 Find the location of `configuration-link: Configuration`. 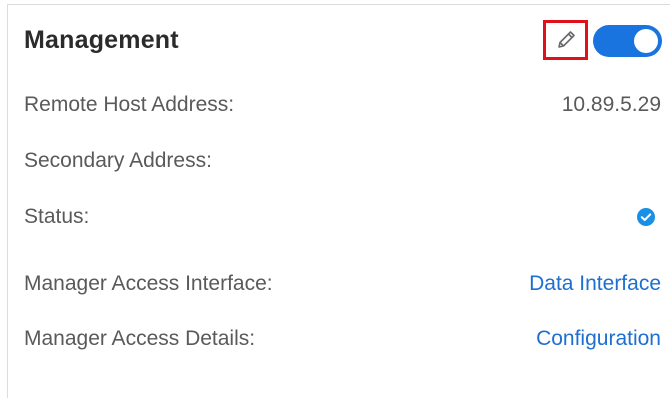

configuration-link: Configuration is located at coordinates (598, 339).